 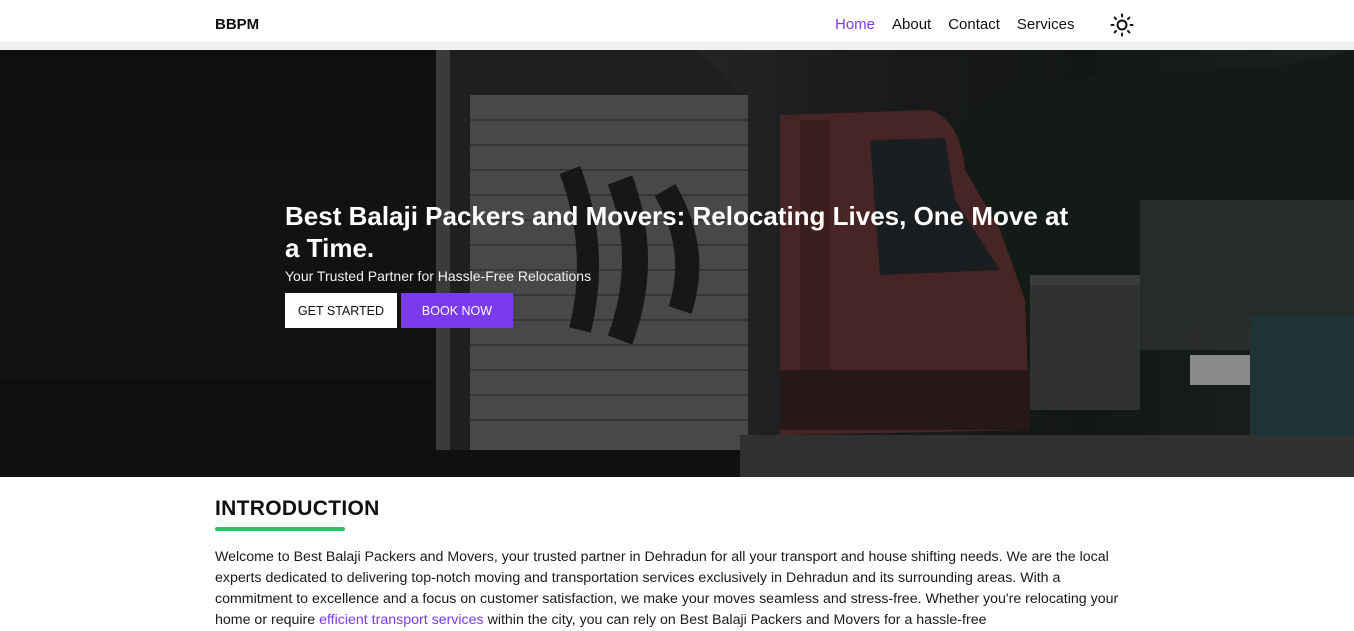 I want to click on navbar-divider, so click(x=677, y=46).